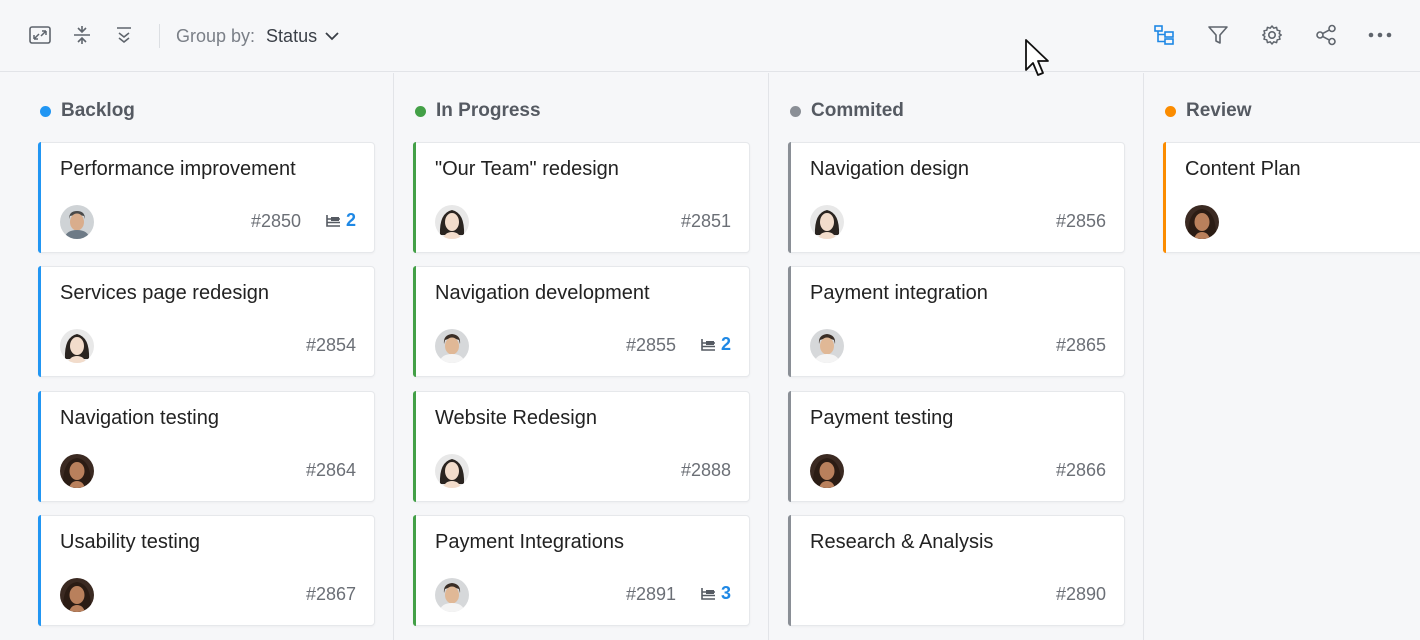 Image resolution: width=1420 pixels, height=640 pixels. I want to click on task-card: Research & Analysis #2890, so click(956, 570).